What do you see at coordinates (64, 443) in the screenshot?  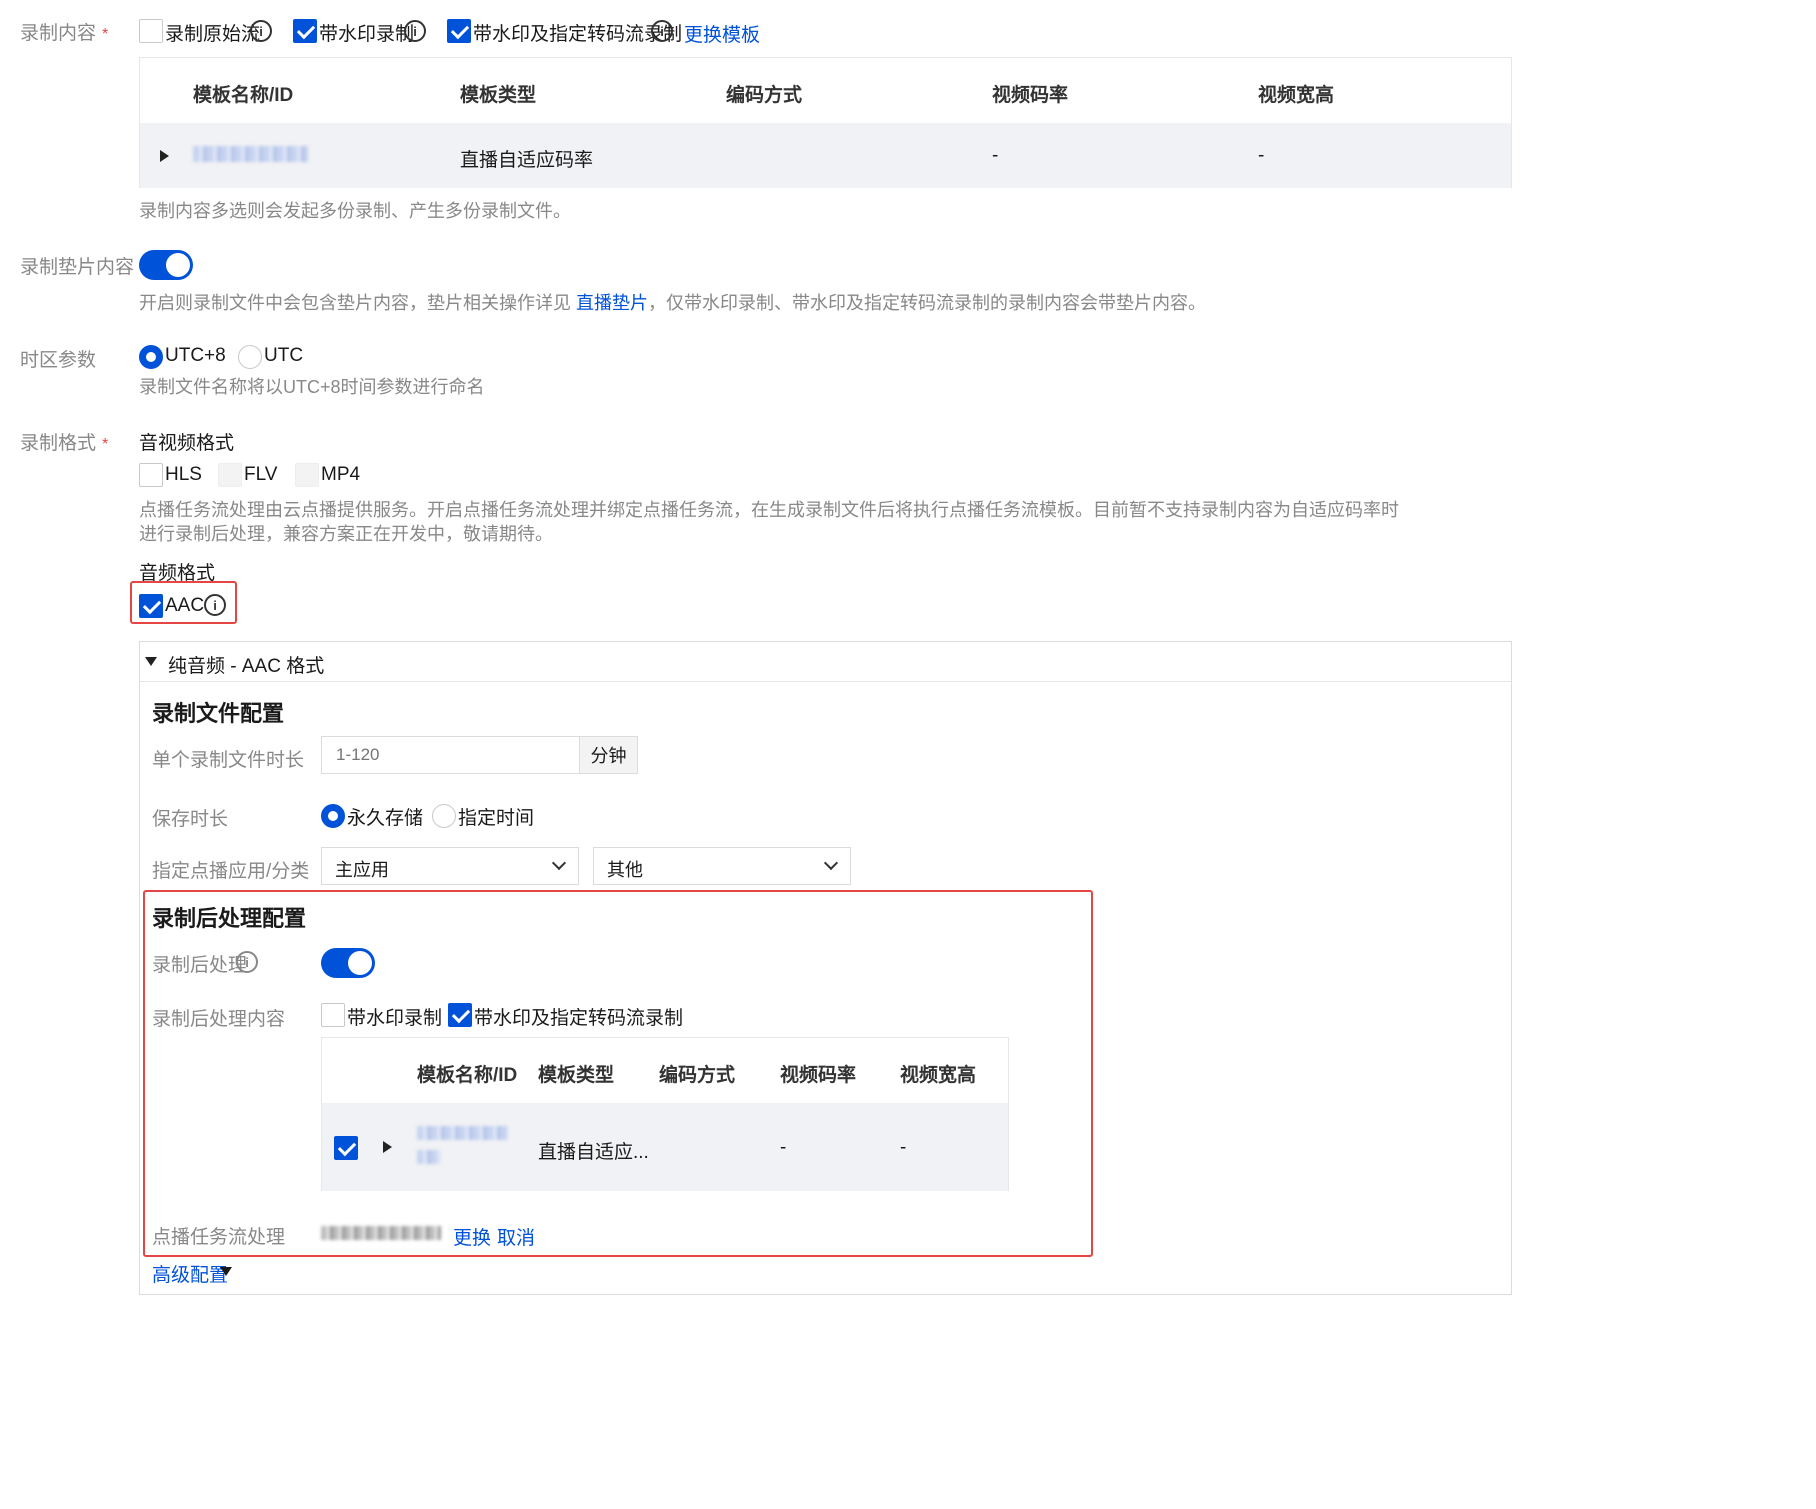 I see `format-label: 录制格式 *` at bounding box center [64, 443].